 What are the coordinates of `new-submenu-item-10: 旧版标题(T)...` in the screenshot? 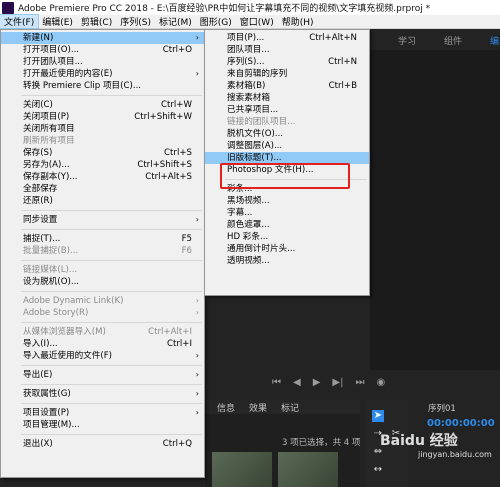 It's located at (287, 158).